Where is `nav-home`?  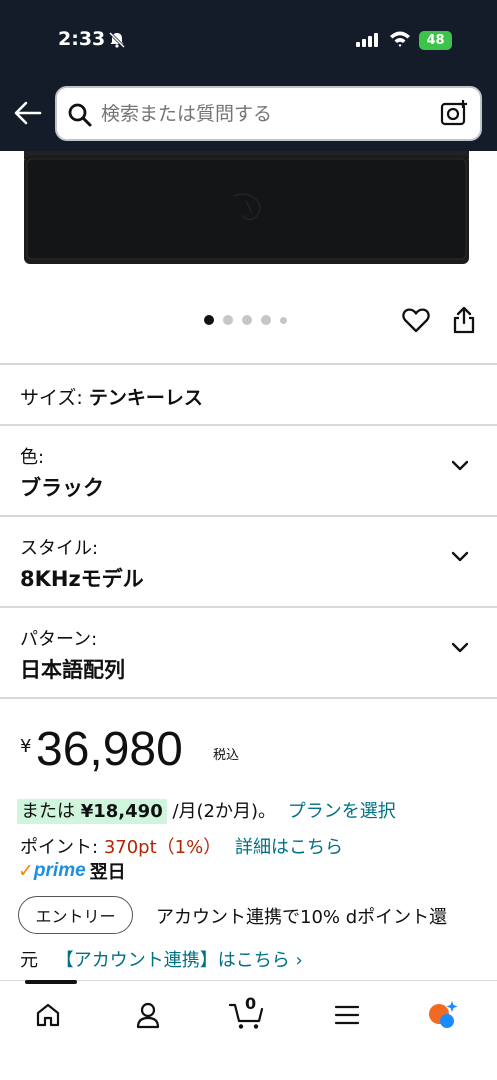 nav-home is located at coordinates (48, 1015).